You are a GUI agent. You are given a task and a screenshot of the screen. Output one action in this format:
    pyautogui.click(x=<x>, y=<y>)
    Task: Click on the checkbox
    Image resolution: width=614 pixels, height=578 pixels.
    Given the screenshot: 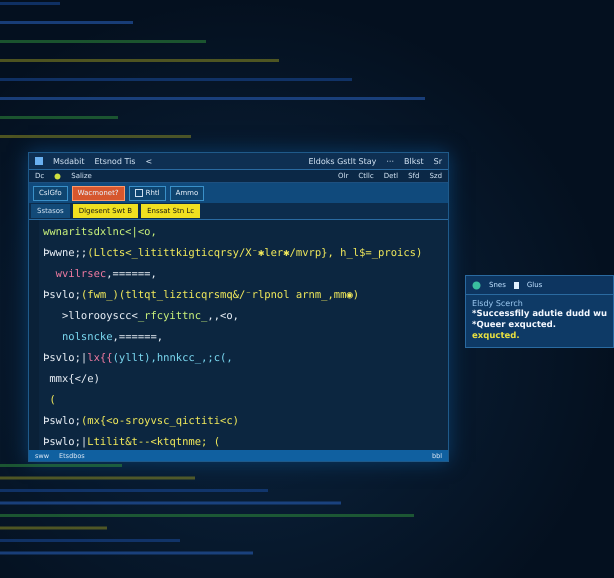 What is the action you would take?
    pyautogui.click(x=138, y=193)
    